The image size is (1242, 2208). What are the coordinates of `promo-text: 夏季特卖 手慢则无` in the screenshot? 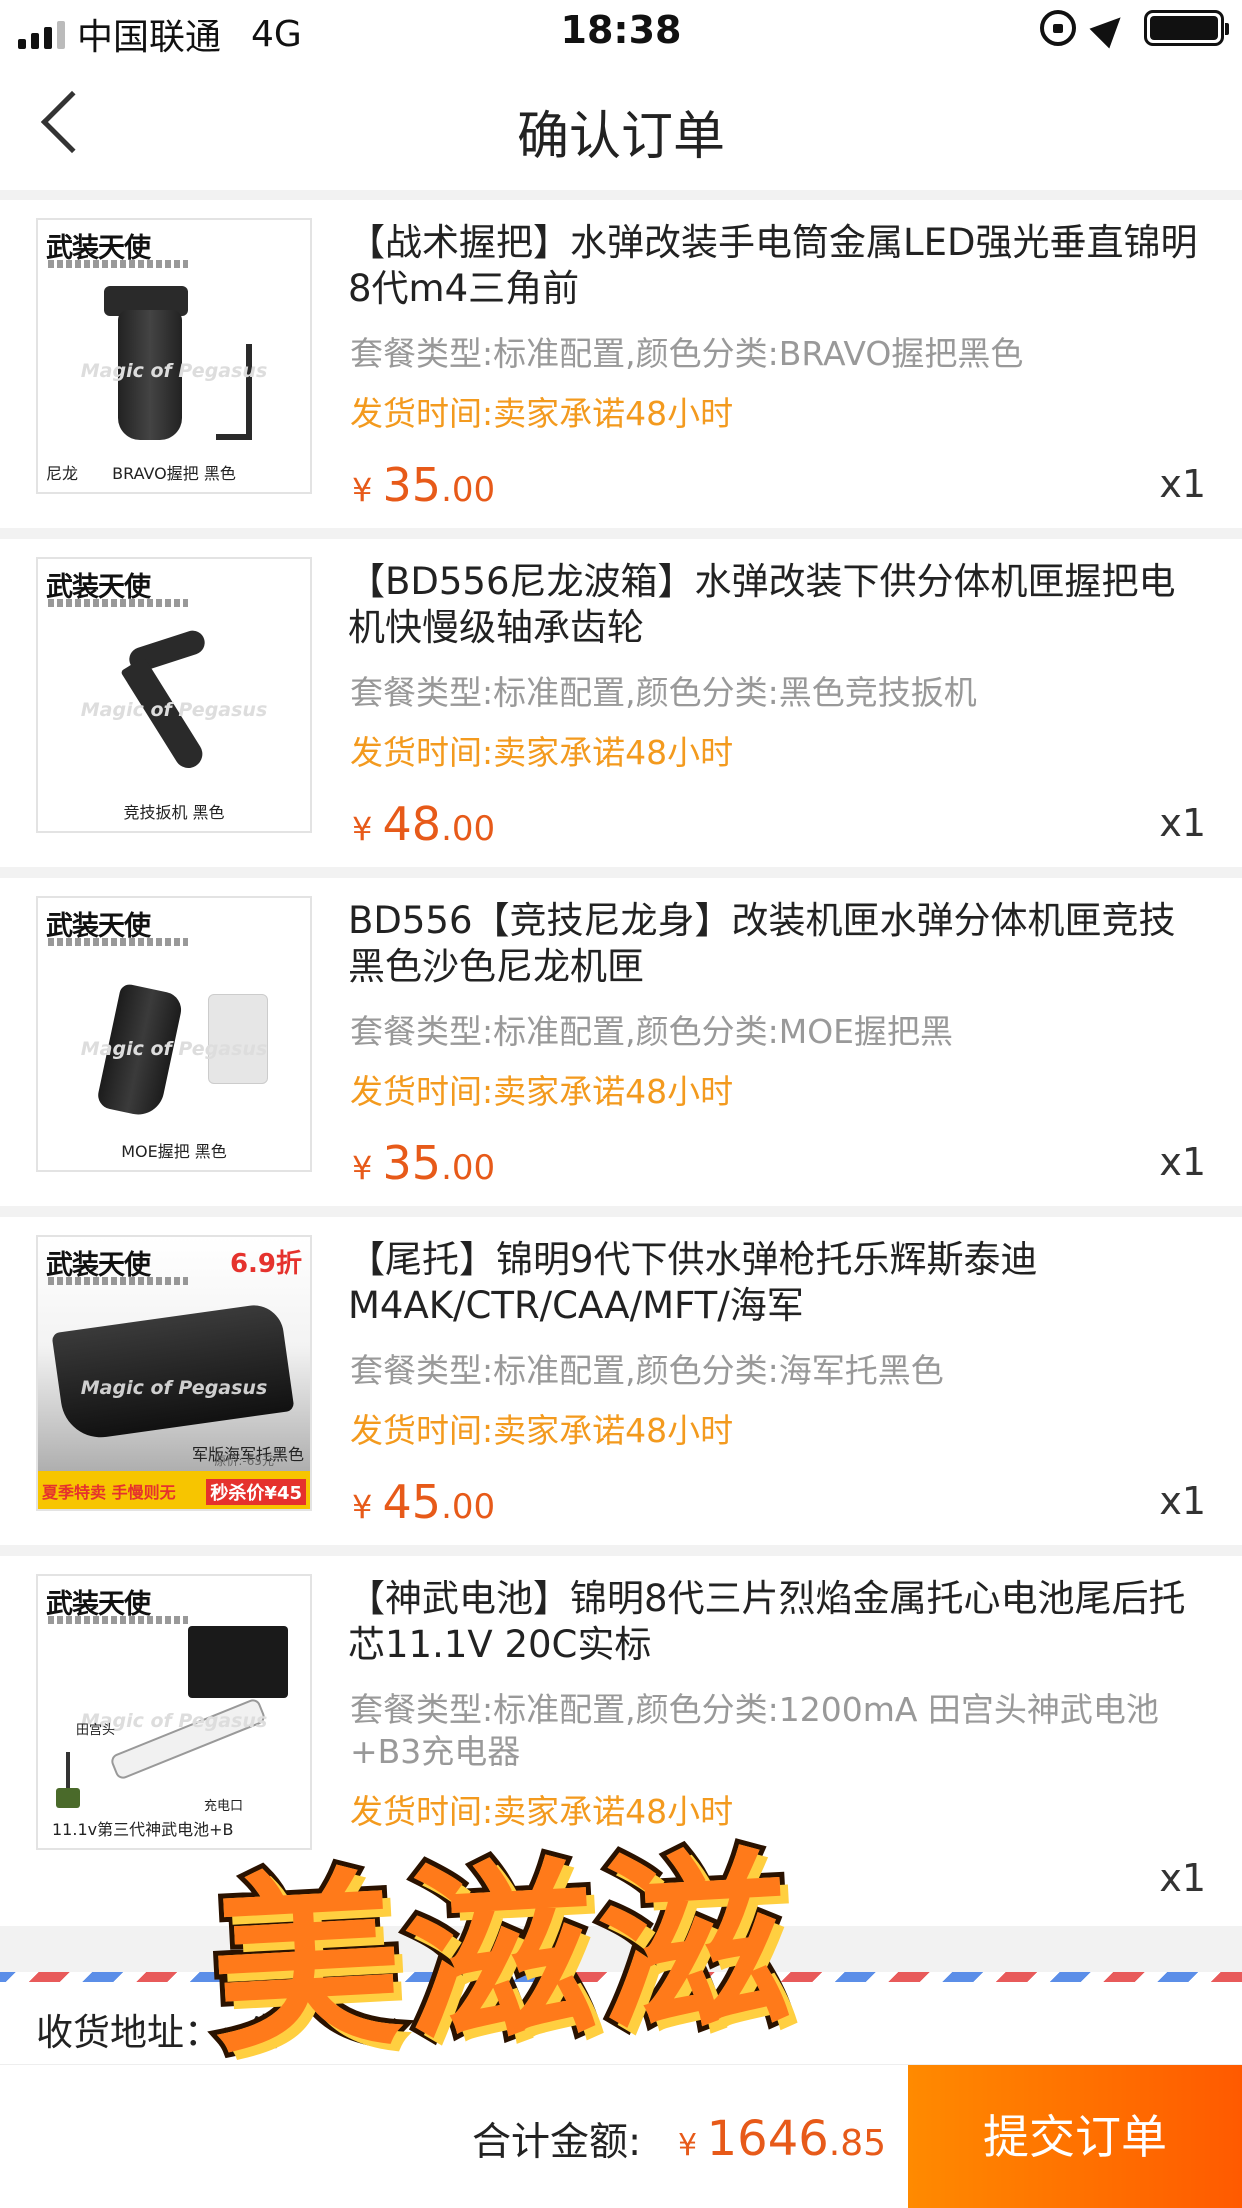 It's located at (109, 1492).